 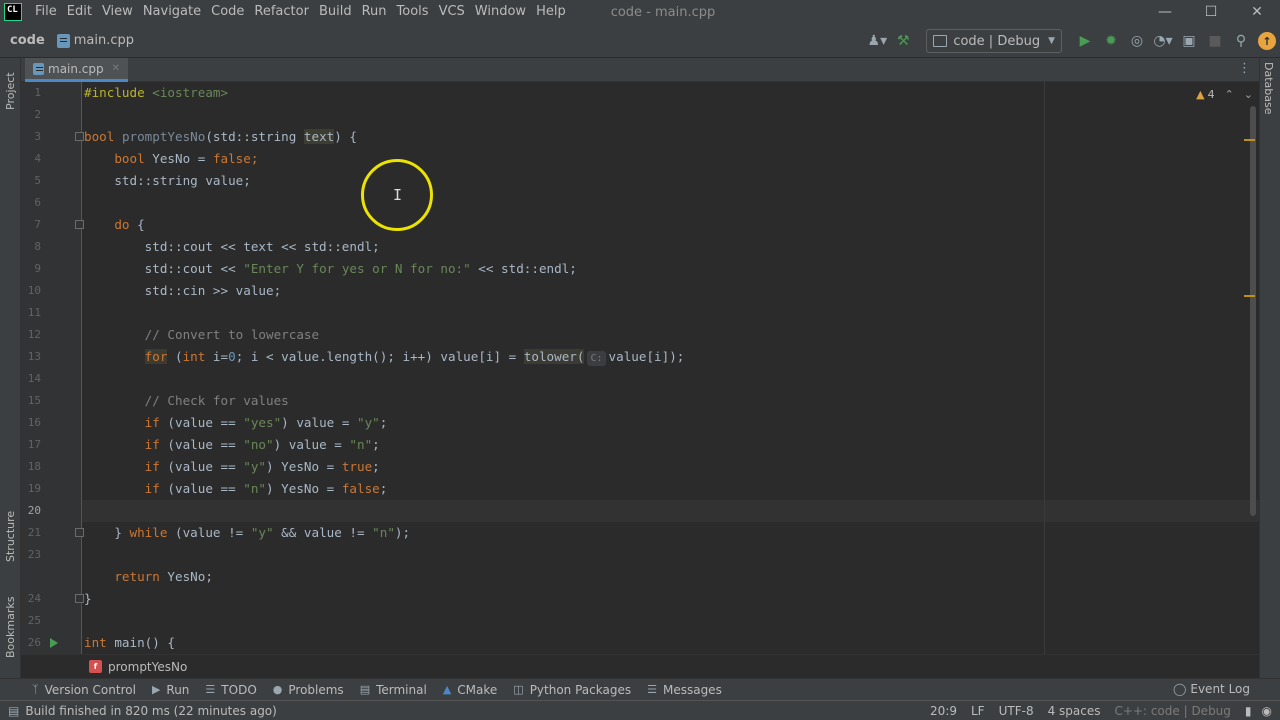 I want to click on python-packages-button: ◫ Python Packages, so click(x=572, y=690).